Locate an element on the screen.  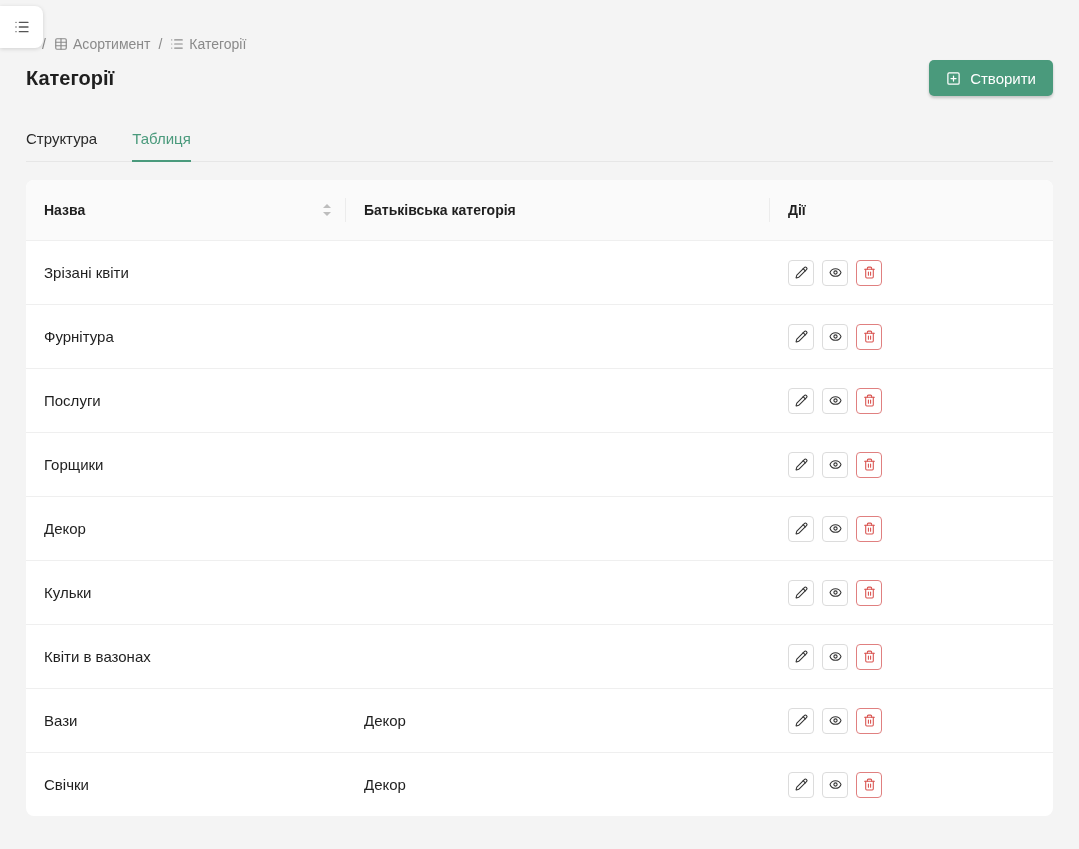
tab: Структура is located at coordinates (62, 141).